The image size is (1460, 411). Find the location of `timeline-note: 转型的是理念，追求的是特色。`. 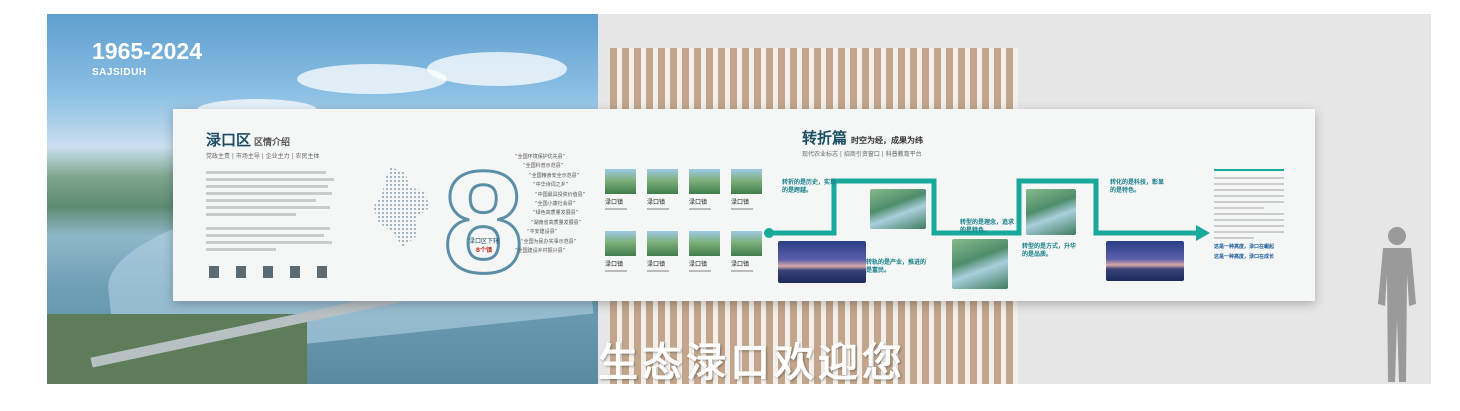

timeline-note: 转型的是理念，追求的是特色。 is located at coordinates (987, 227).